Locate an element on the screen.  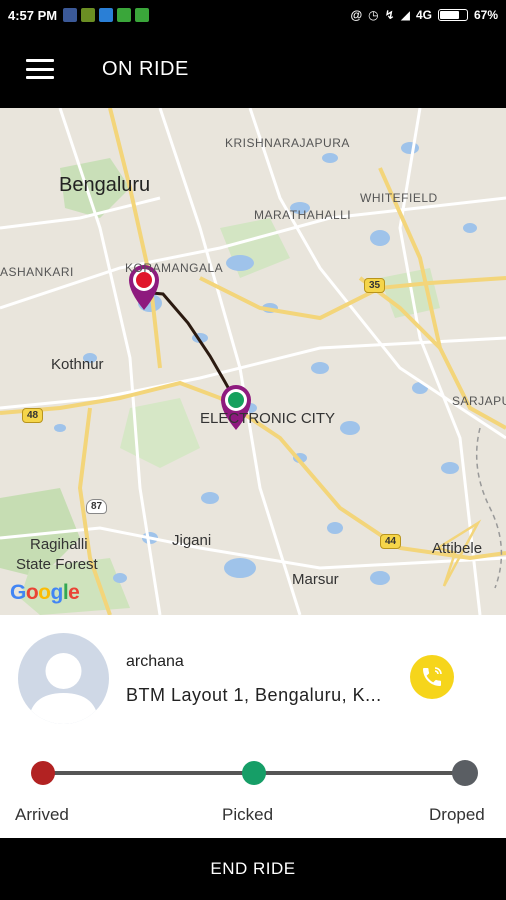
step-picked-dot is located at coordinates (254, 773).